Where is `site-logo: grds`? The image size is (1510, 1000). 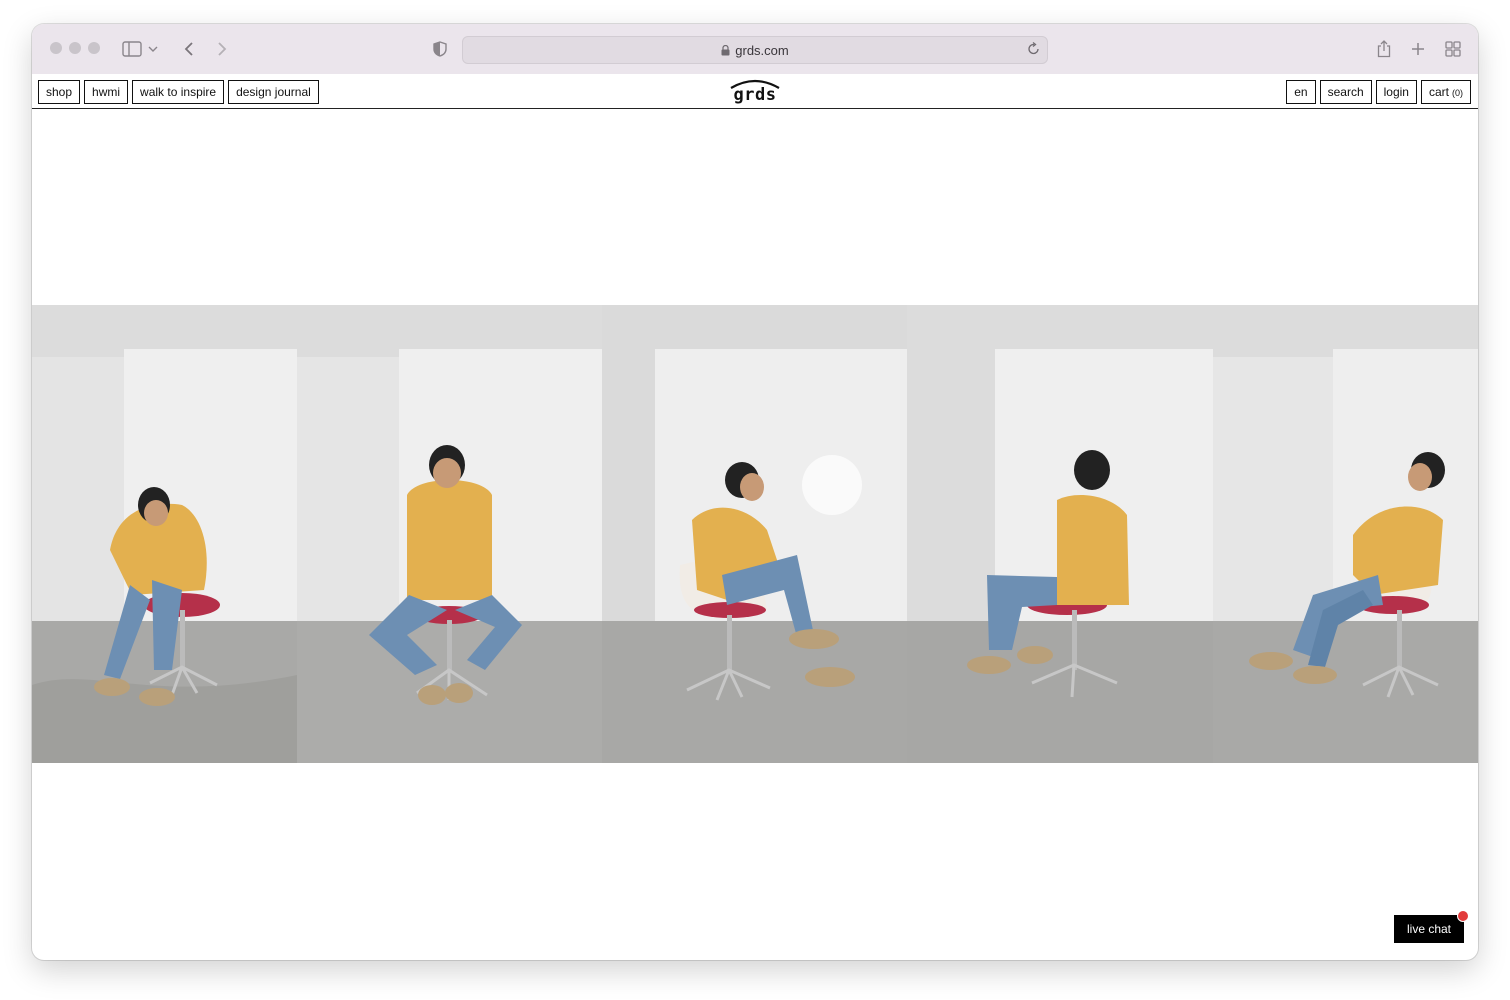
site-logo: grds is located at coordinates (755, 91).